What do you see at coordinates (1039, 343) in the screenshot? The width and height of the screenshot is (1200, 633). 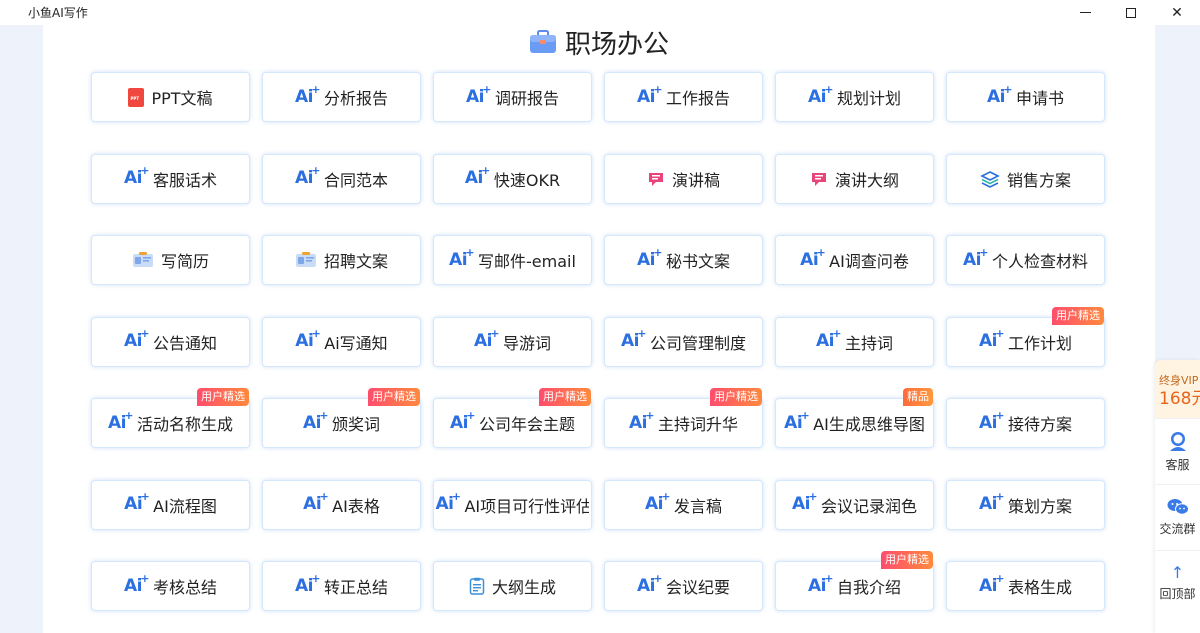 I see `tool-card-label: 工作计划` at bounding box center [1039, 343].